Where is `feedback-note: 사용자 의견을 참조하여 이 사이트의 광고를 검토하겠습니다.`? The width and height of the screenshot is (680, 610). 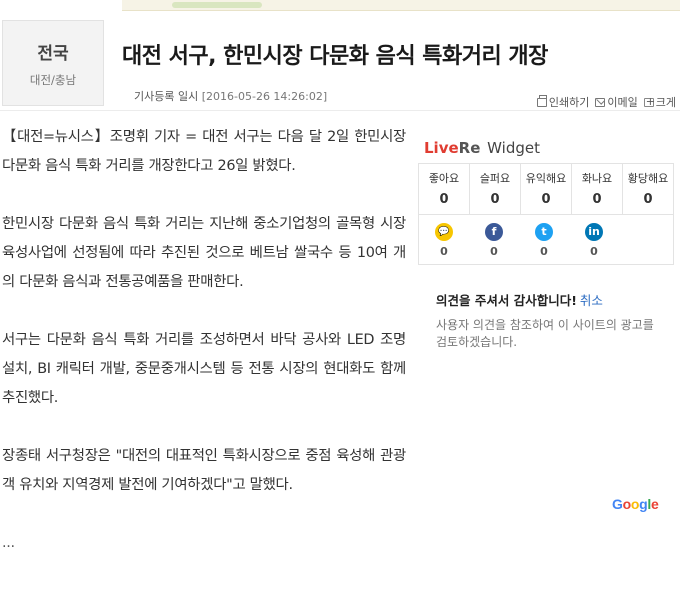
feedback-note: 사용자 의견을 참조하여 이 사이트의 광고를 검토하겠습니다. is located at coordinates (545, 333).